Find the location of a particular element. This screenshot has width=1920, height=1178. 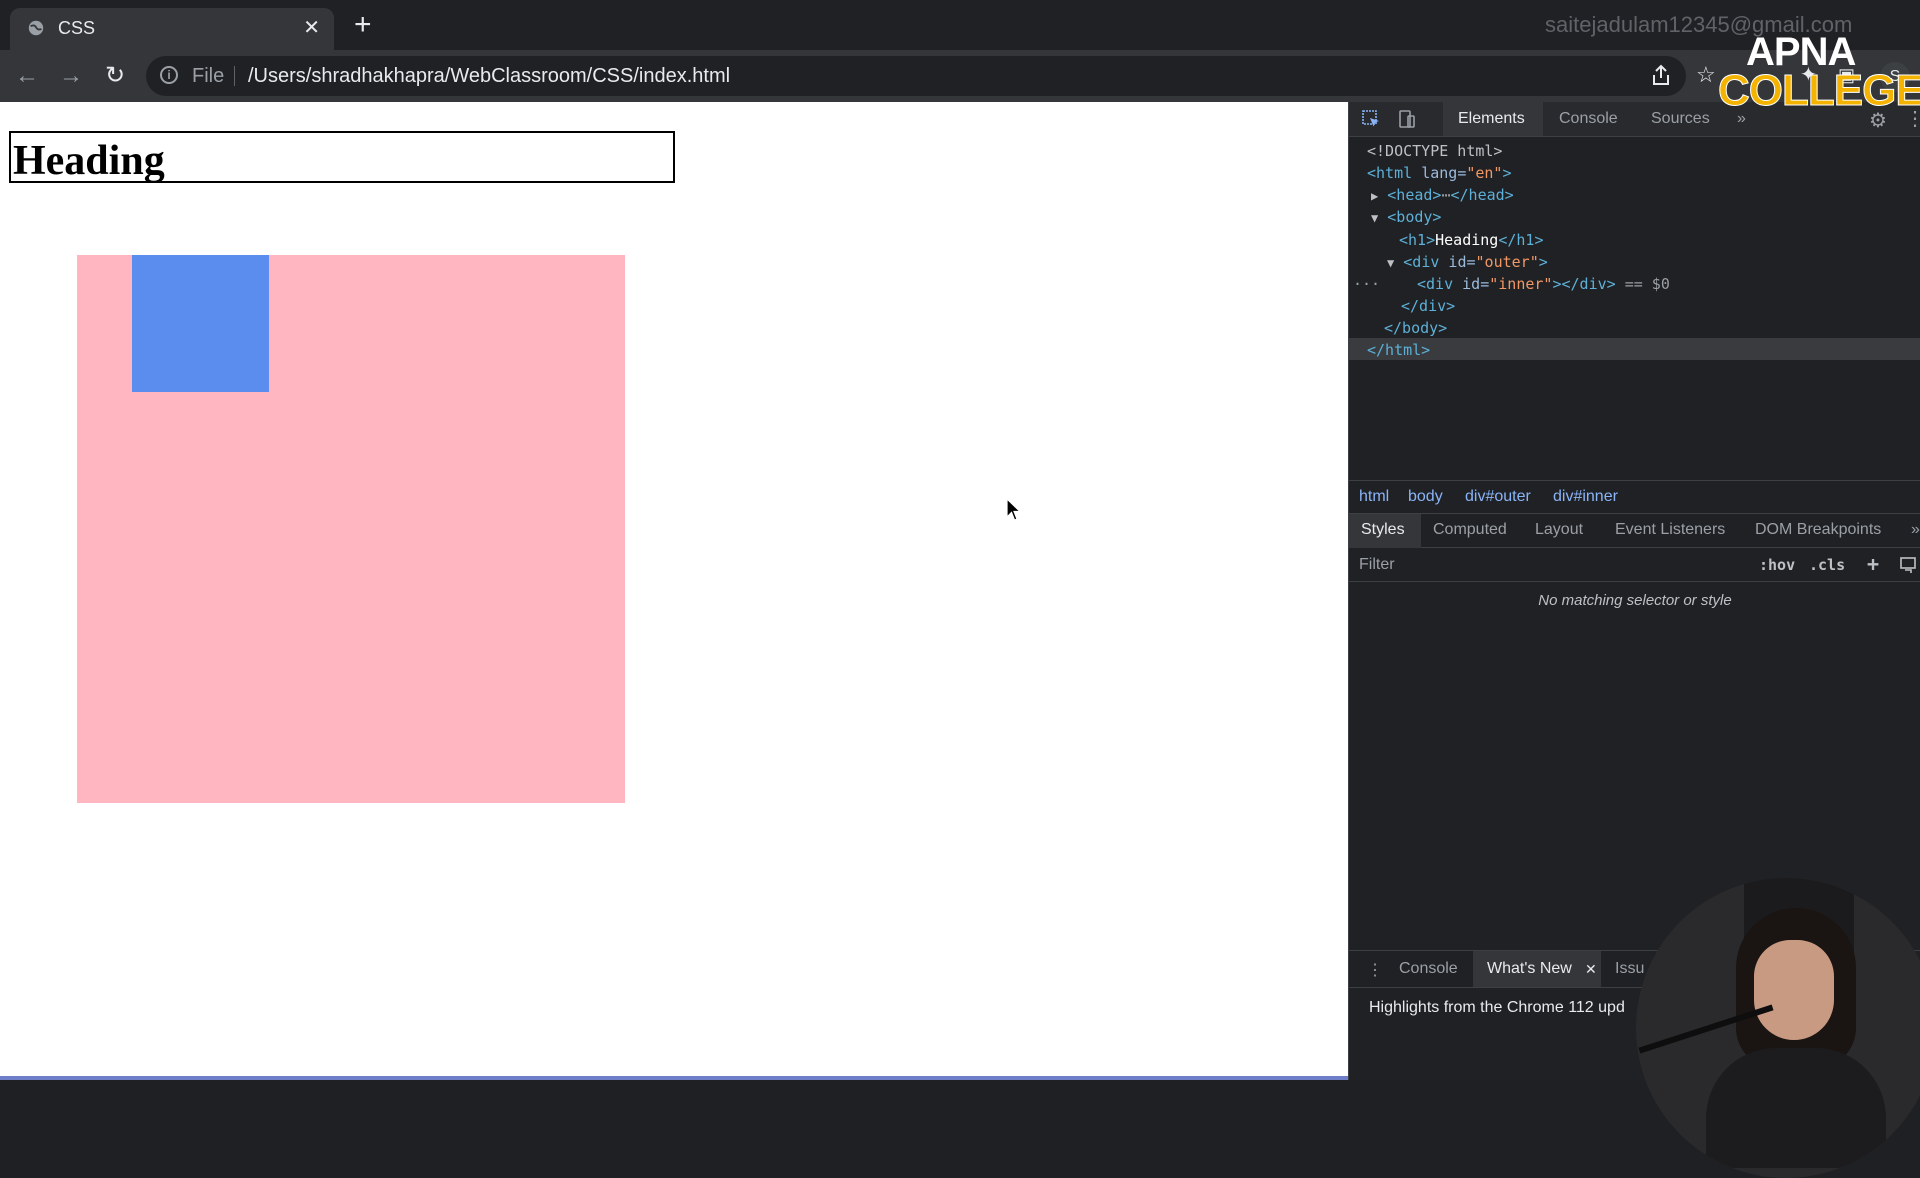

dom-outer-close: </div> is located at coordinates (1428, 306).